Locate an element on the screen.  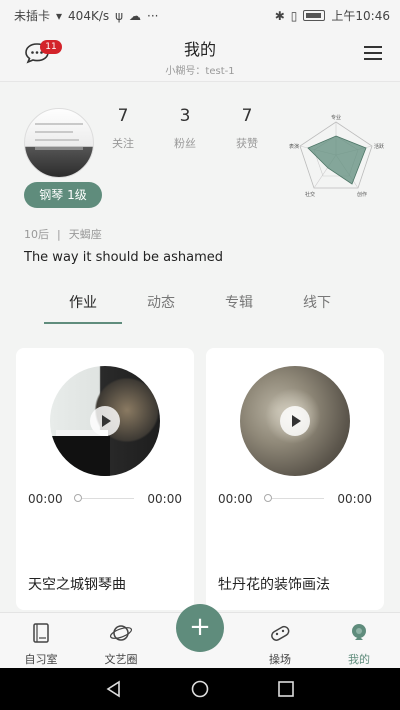
tab-albums: 专辑 is located at coordinates (239, 302).